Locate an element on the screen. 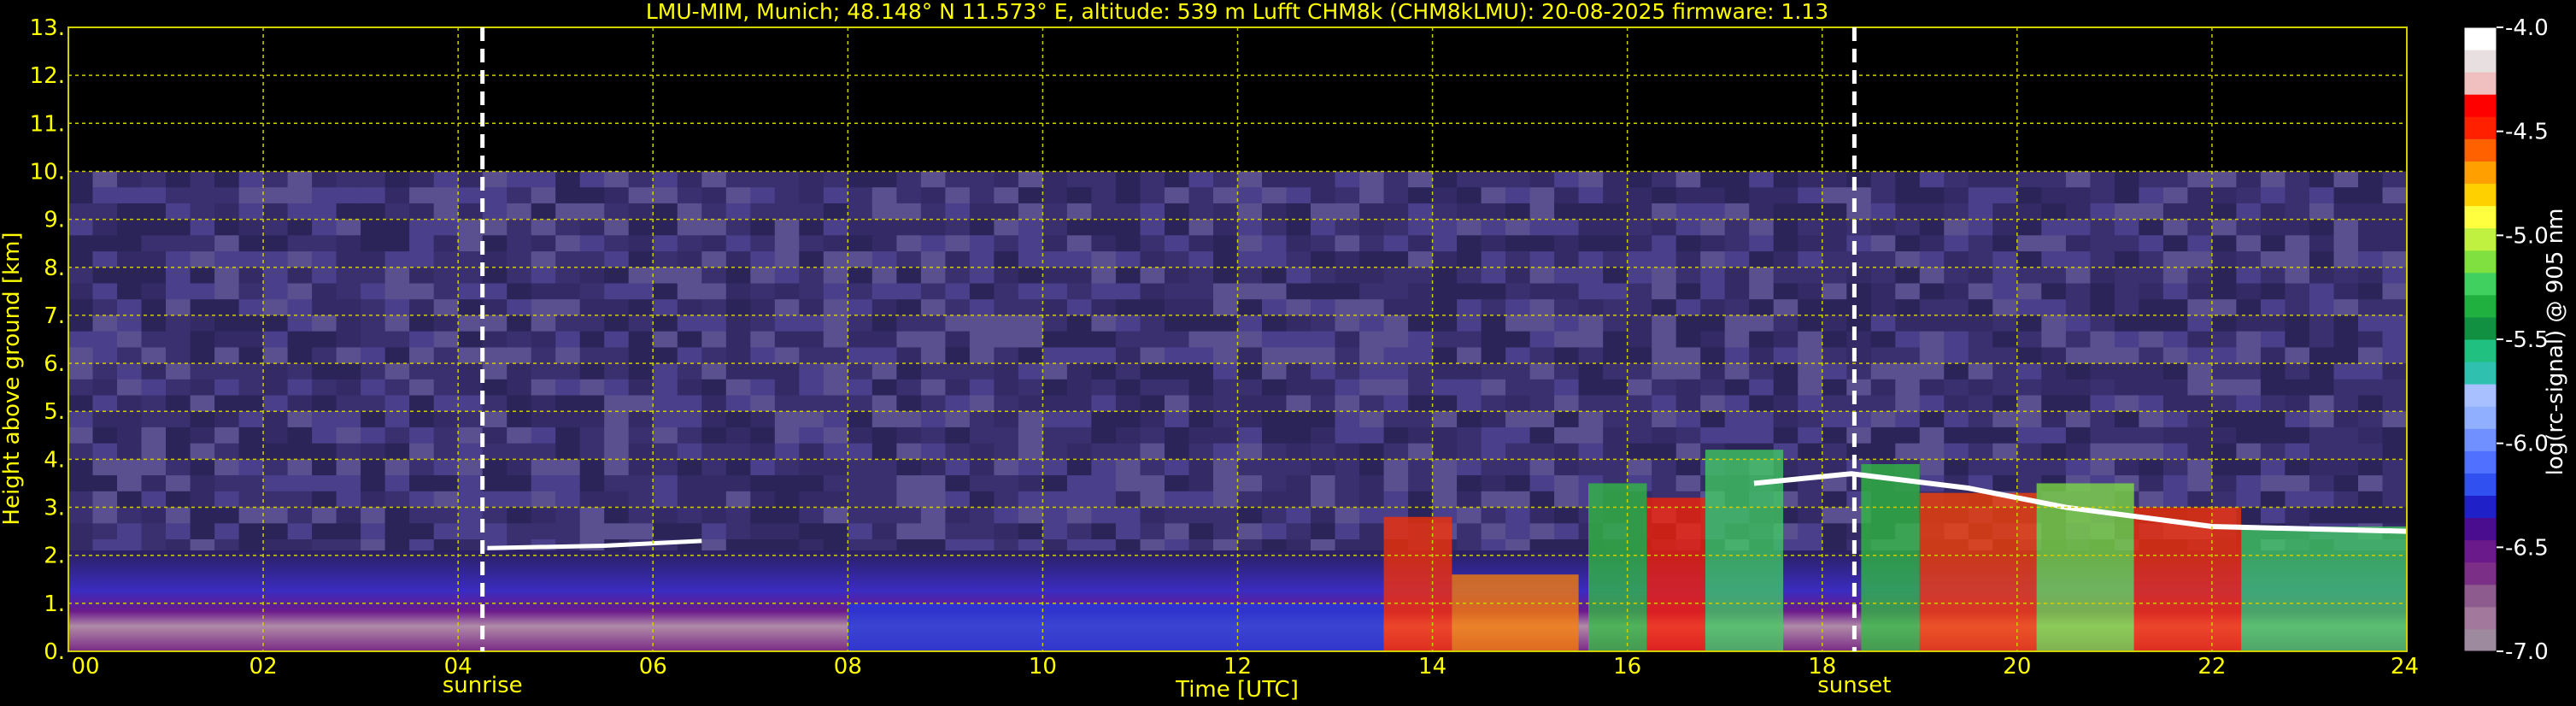  x-axis-label: Time [UTC] is located at coordinates (1237, 690).